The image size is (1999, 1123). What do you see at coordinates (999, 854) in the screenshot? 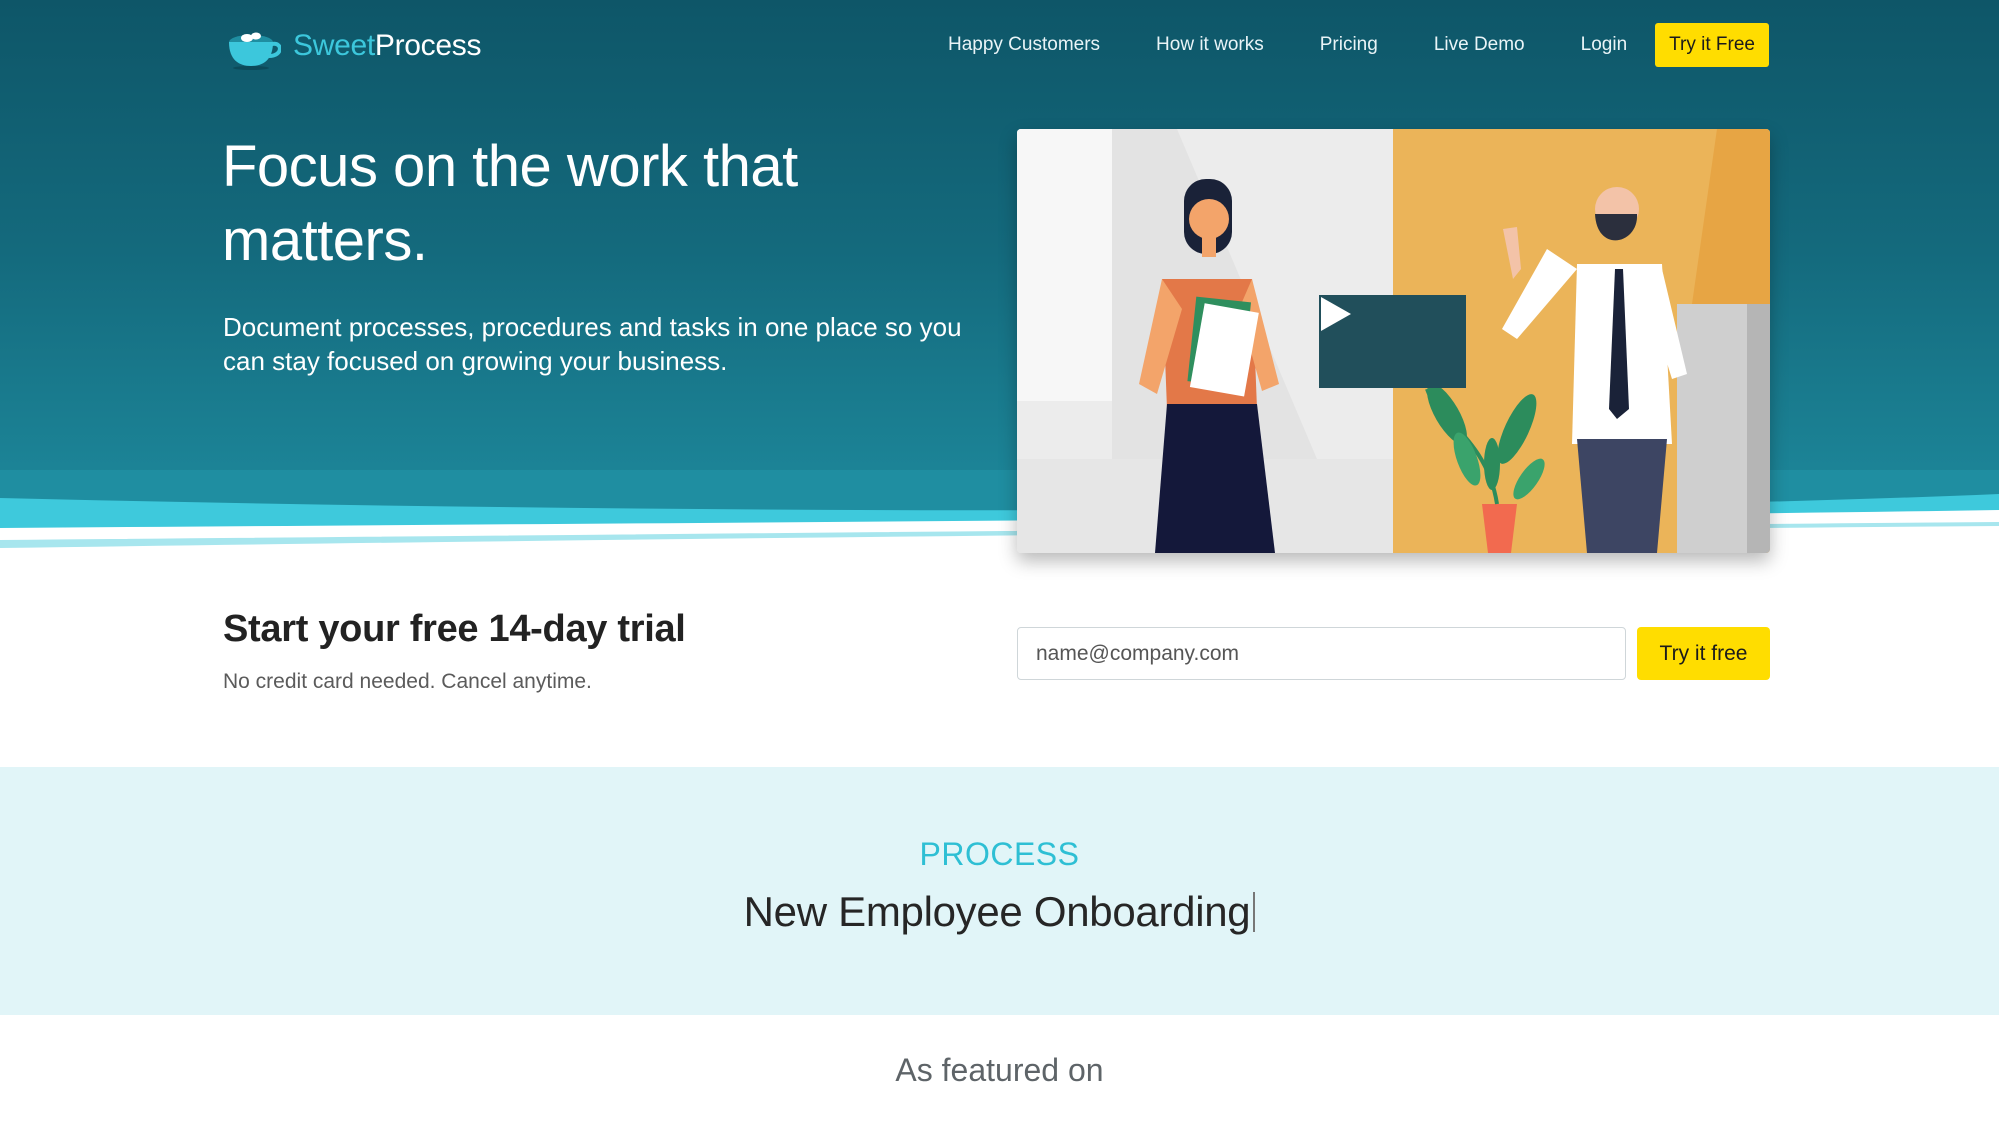
I see `process-eyebrow: PROCESS` at bounding box center [999, 854].